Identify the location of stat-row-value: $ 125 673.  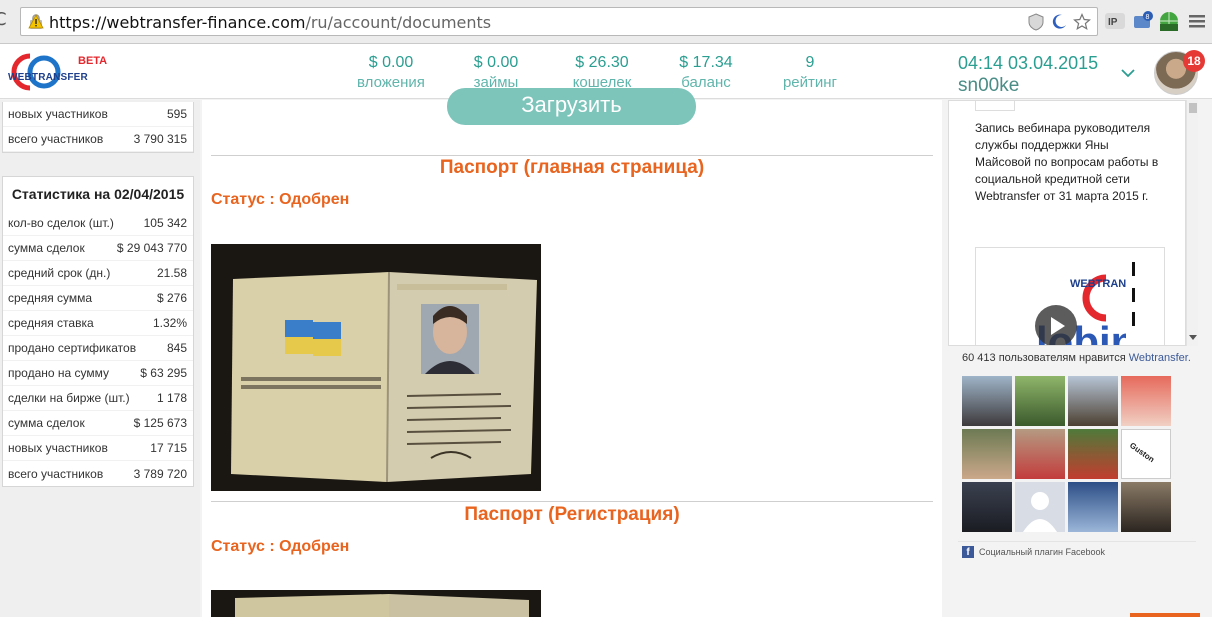
(160, 423).